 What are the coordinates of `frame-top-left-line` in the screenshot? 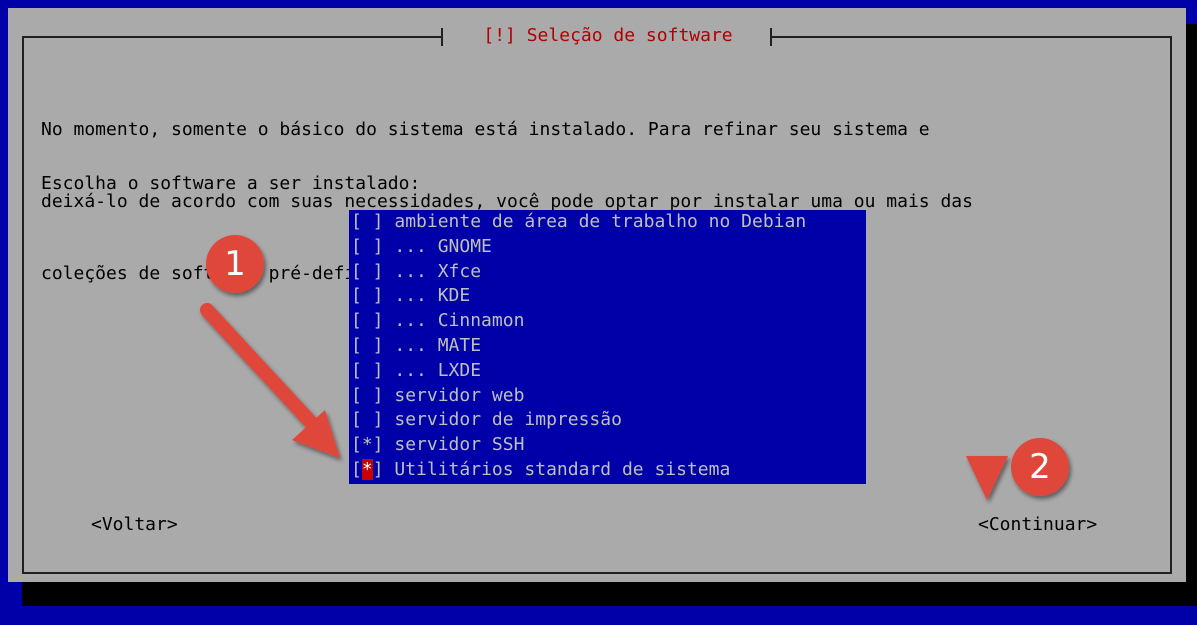 It's located at (231, 37).